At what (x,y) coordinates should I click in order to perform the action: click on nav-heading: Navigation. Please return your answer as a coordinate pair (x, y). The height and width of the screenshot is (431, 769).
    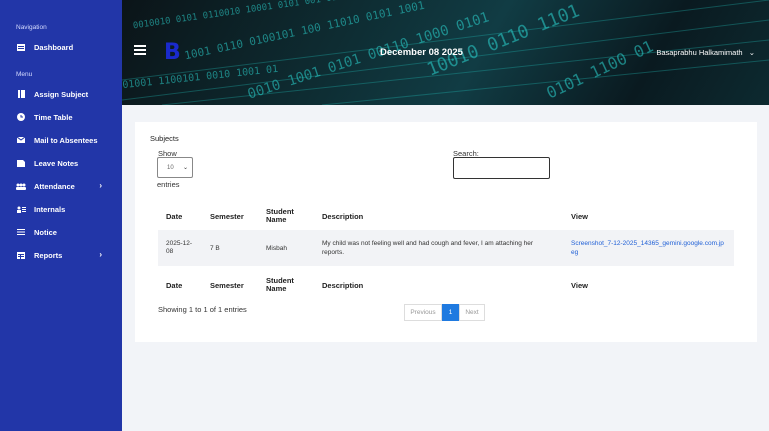
    Looking at the image, I should click on (31, 27).